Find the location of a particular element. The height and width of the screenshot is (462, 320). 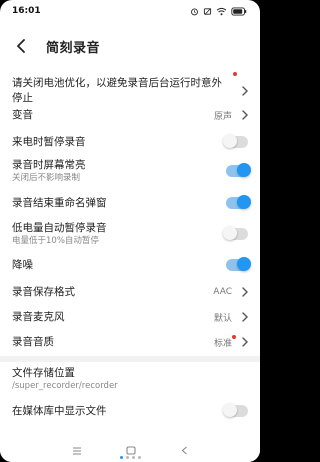

setting-text: 文件存储位置 /super_recorder/recorder is located at coordinates (130, 379).